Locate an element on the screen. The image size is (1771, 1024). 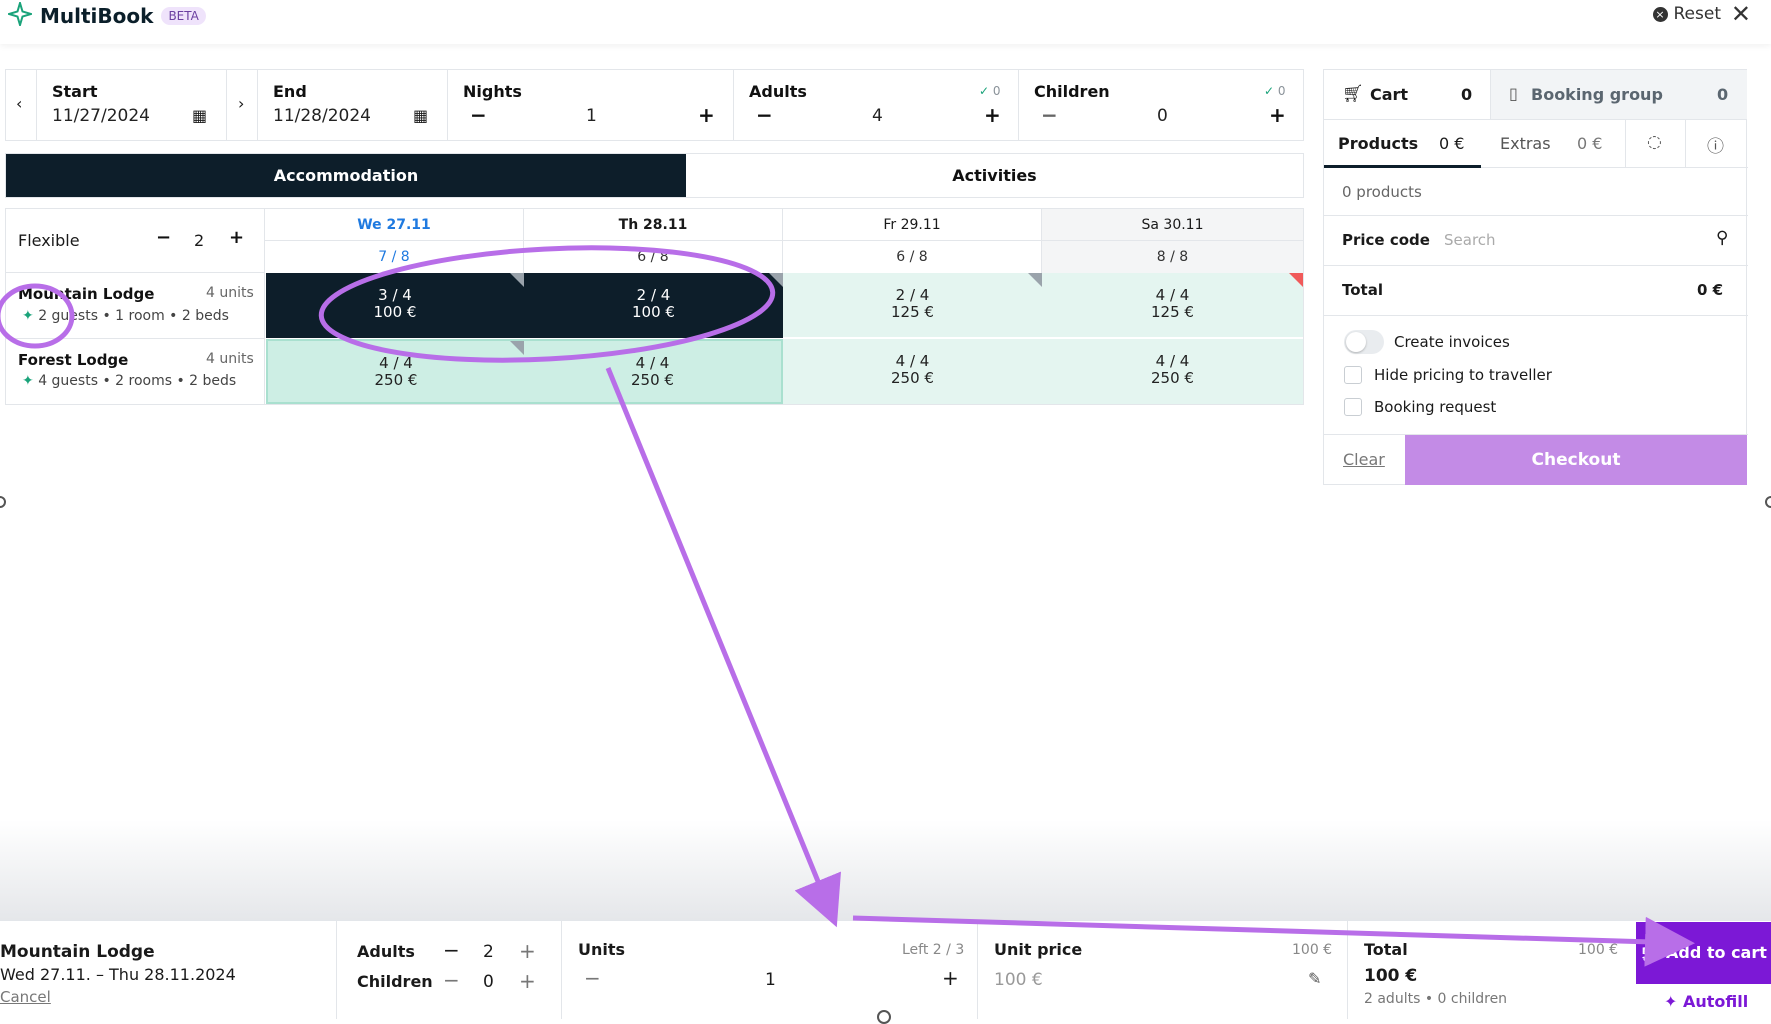
day-header-1: We 27.11 is located at coordinates (394, 225).